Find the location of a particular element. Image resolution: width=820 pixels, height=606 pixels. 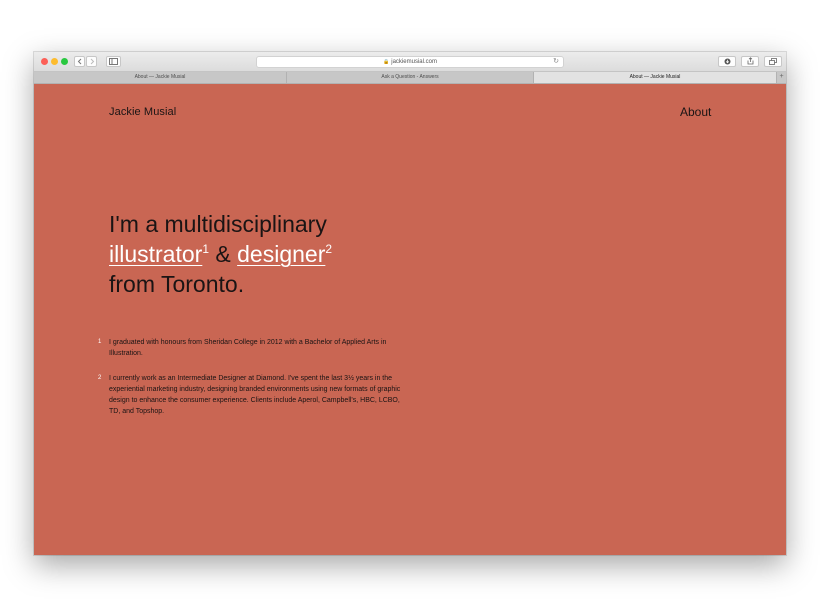

new-tab-button: + is located at coordinates (781, 77).